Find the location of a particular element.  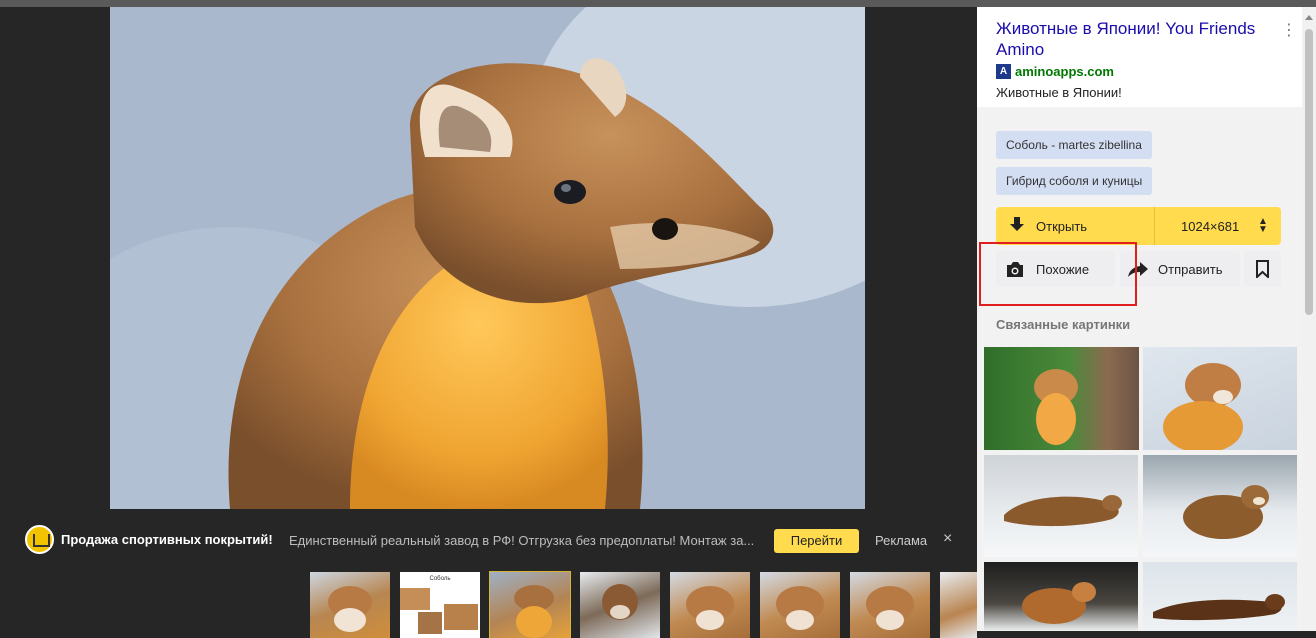

scroll-up-icon is located at coordinates (1309, 17).